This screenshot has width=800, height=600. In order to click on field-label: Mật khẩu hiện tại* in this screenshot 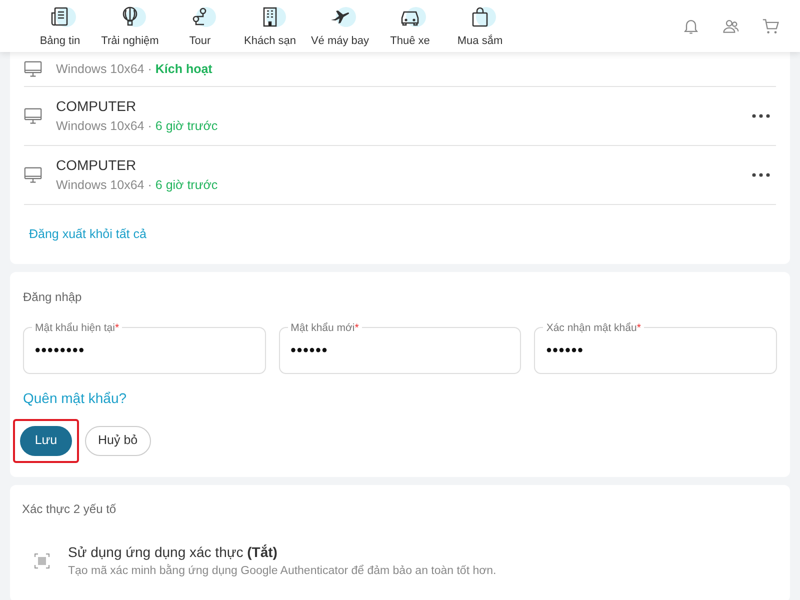, I will do `click(77, 327)`.